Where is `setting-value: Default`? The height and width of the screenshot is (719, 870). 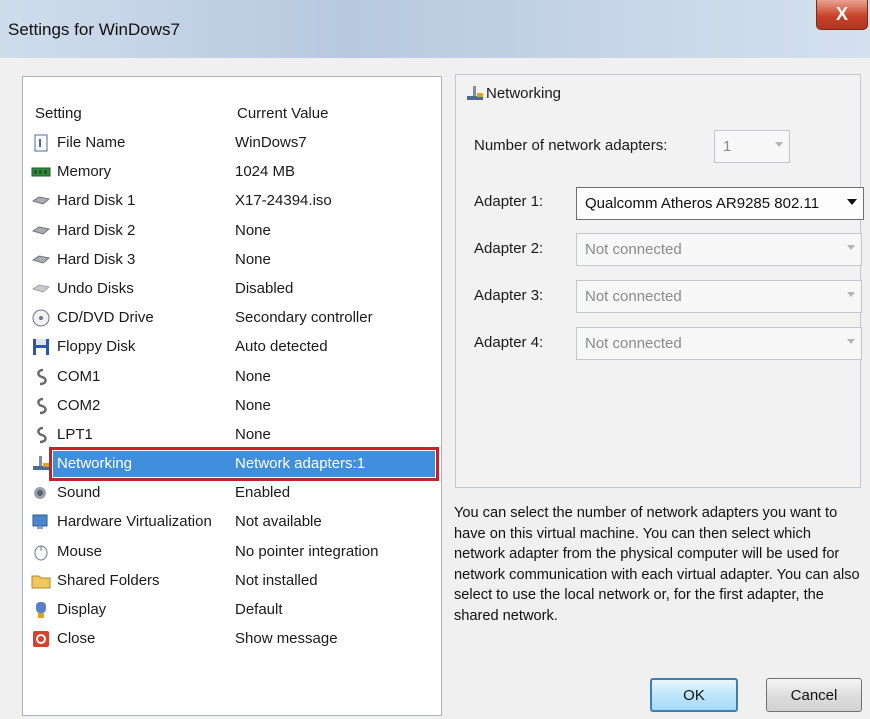
setting-value: Default is located at coordinates (259, 609).